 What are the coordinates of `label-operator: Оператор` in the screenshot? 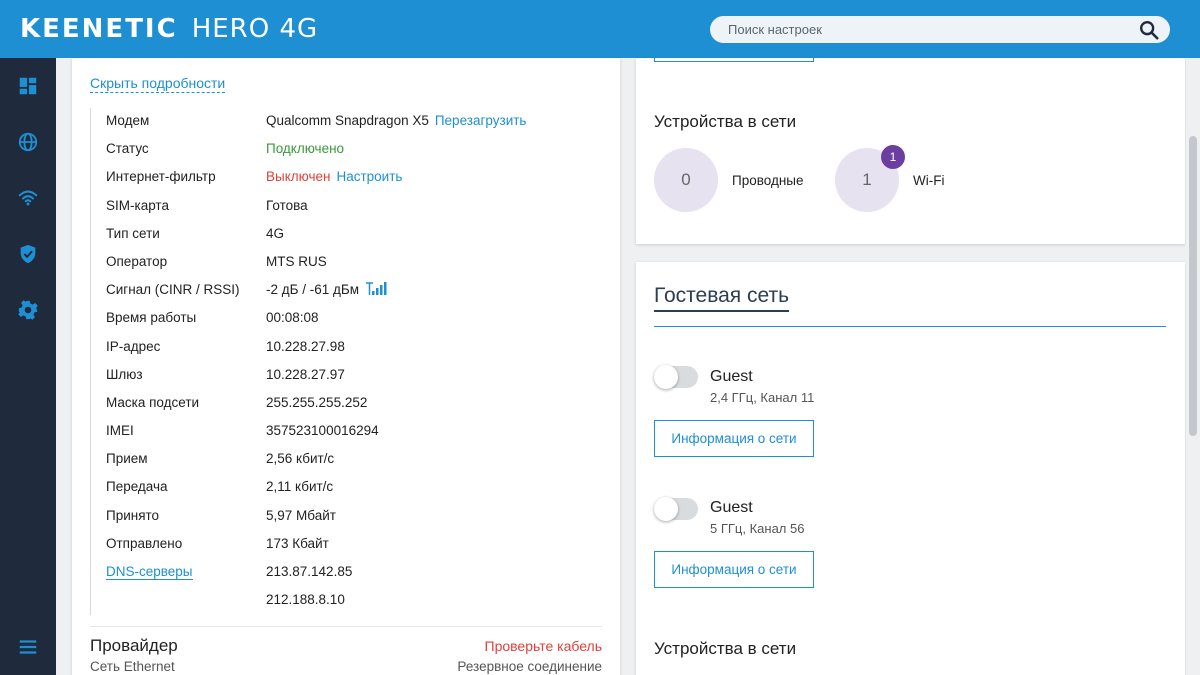 It's located at (137, 261).